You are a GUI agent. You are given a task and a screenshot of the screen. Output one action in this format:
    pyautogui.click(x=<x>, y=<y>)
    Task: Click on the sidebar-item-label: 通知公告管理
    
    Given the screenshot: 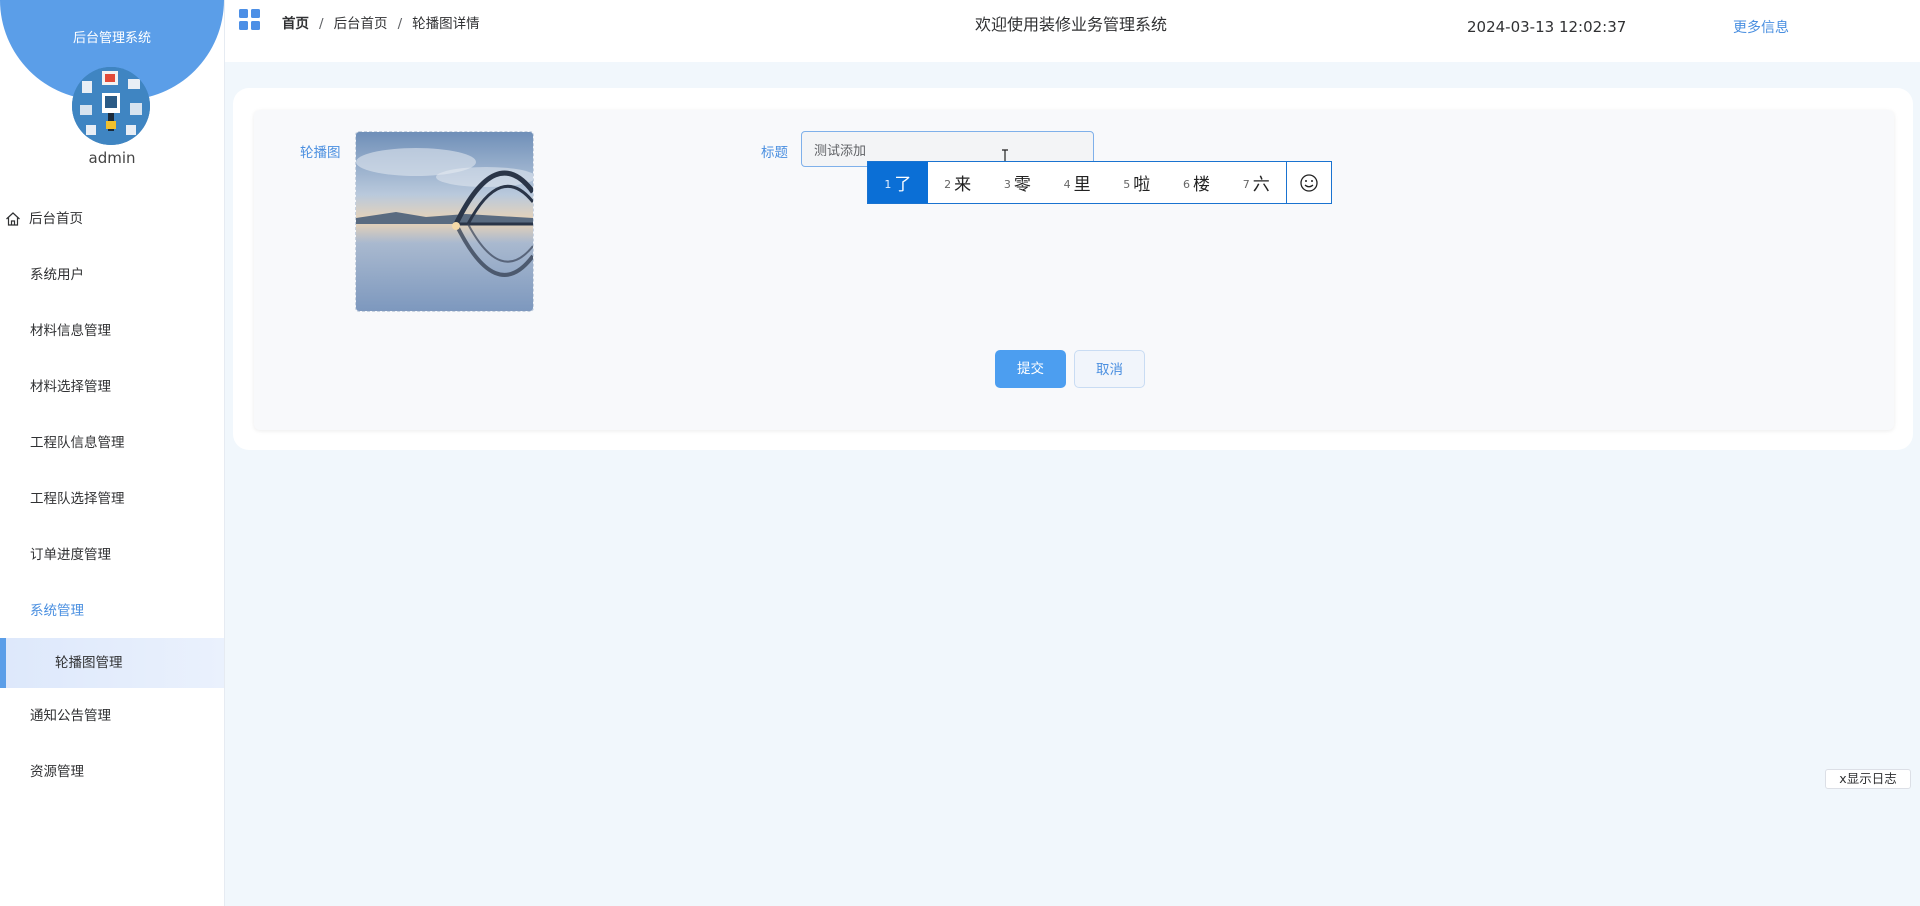 What is the action you would take?
    pyautogui.click(x=70, y=716)
    